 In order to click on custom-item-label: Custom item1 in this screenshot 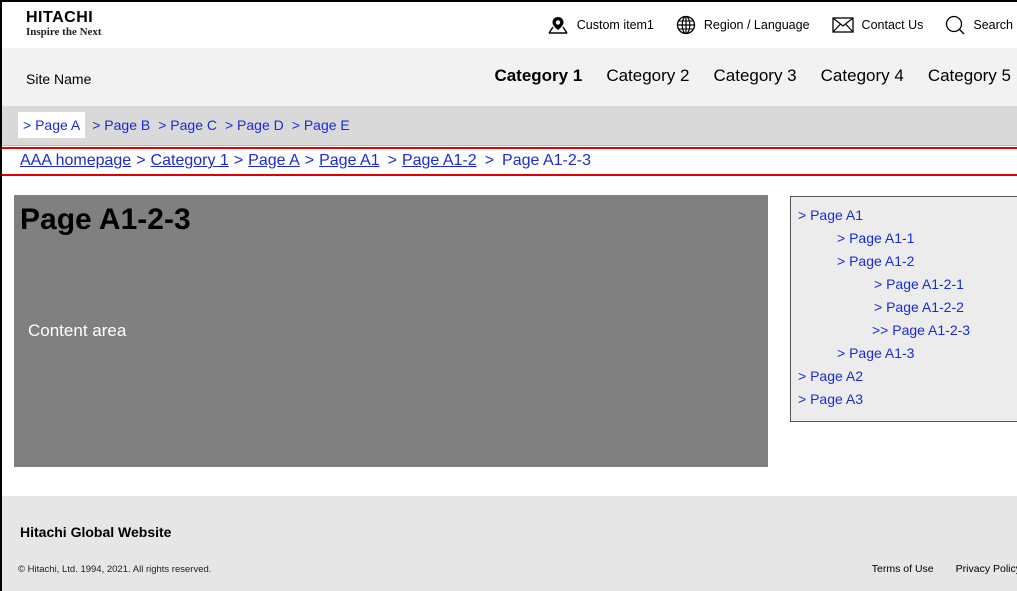, I will do `click(615, 25)`.